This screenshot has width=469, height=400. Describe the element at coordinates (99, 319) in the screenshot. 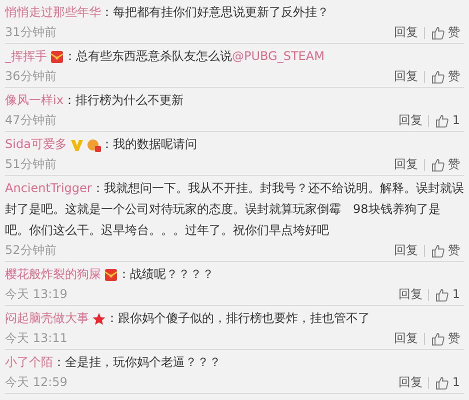

I see `star-icon` at that location.